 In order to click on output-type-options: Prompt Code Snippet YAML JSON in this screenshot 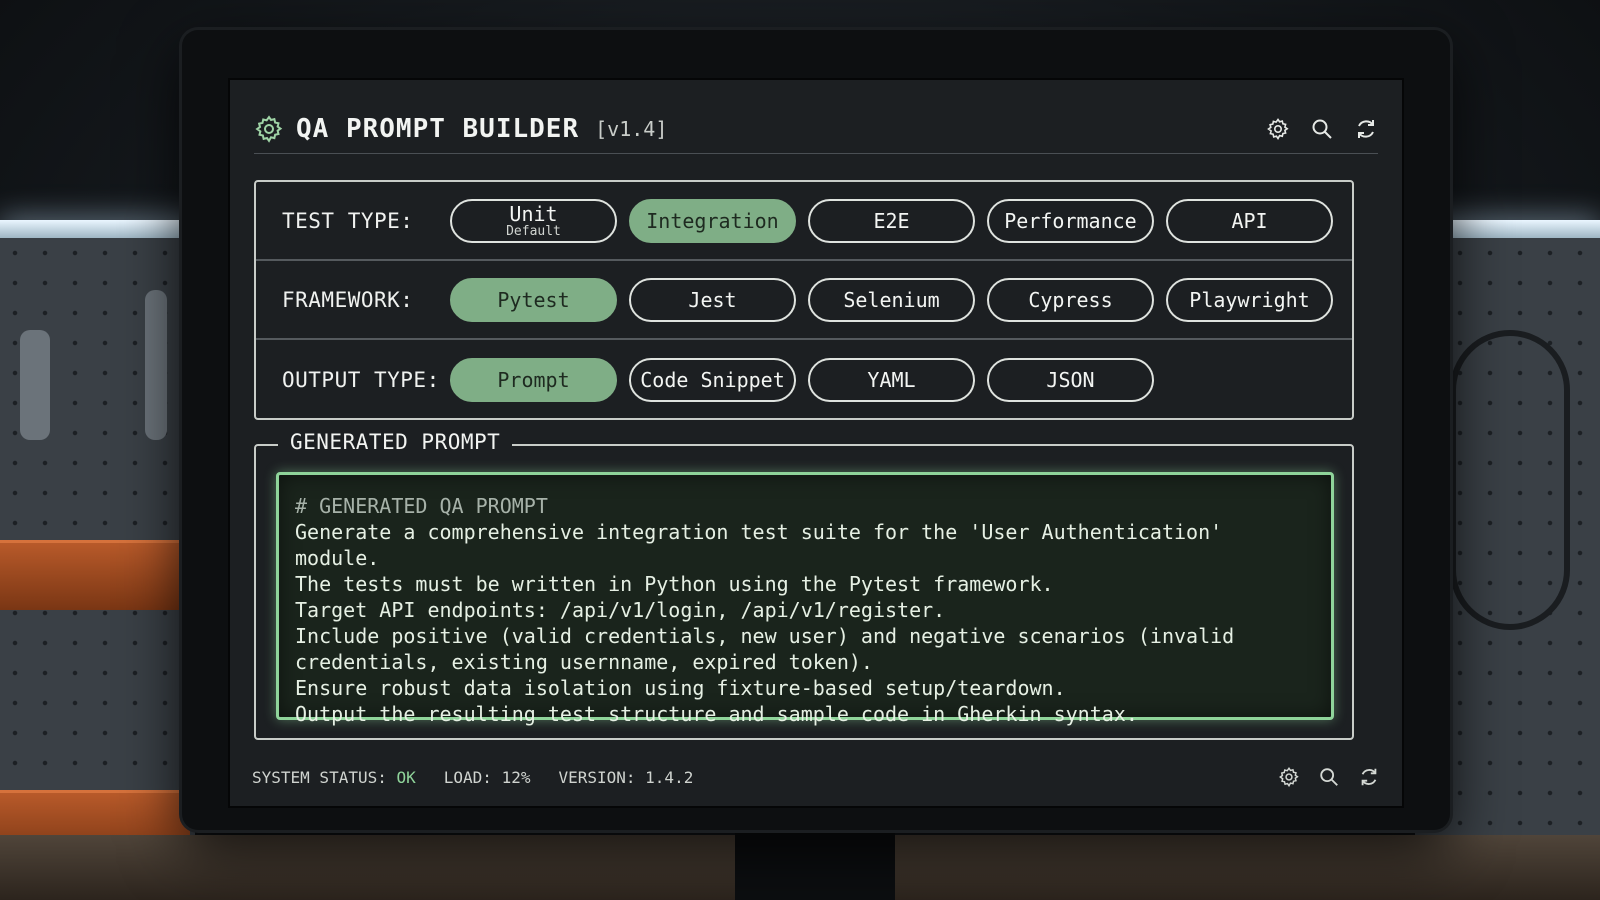, I will do `click(802, 379)`.